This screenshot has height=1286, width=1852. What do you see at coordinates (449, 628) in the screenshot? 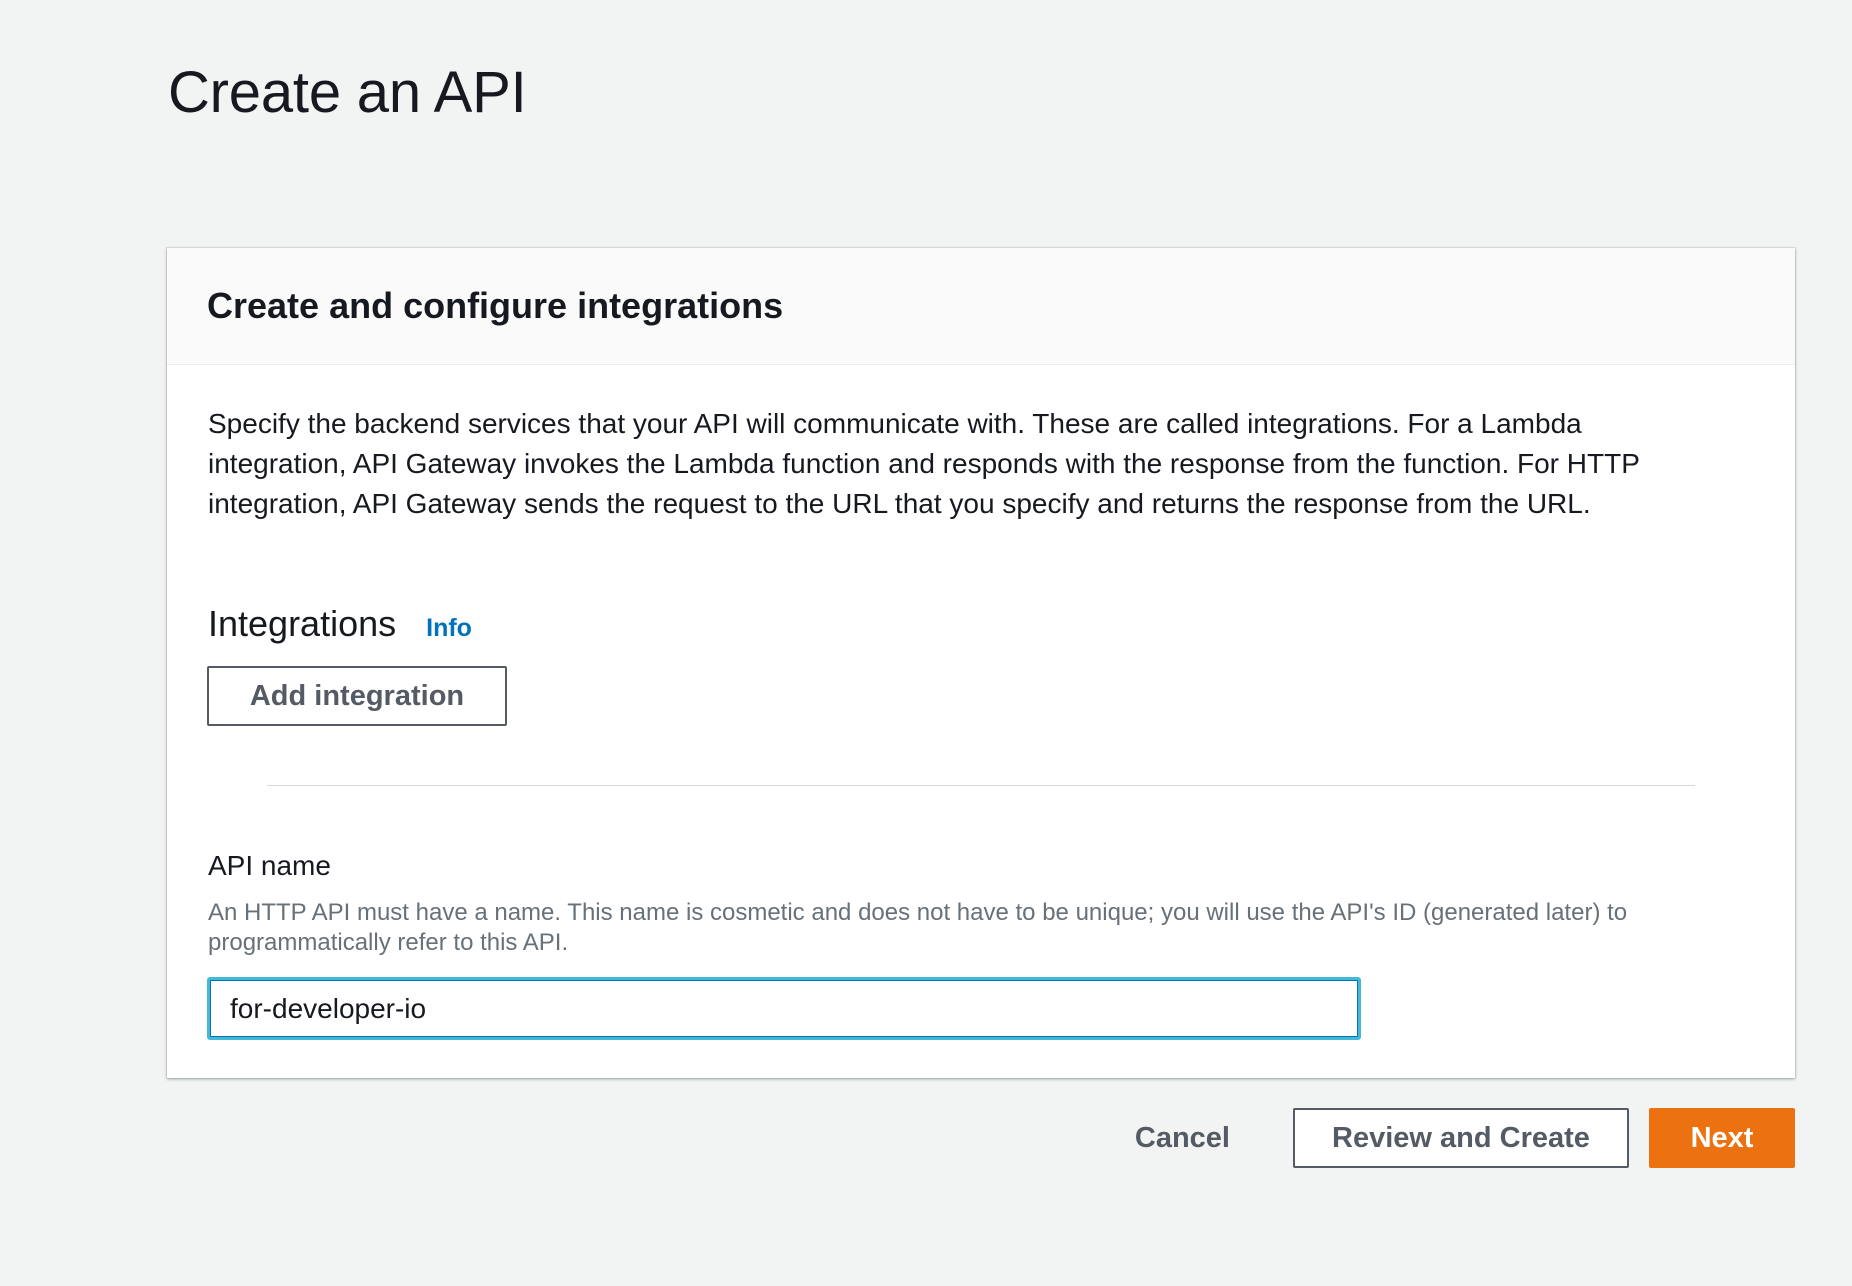
I see `info-link: Info` at bounding box center [449, 628].